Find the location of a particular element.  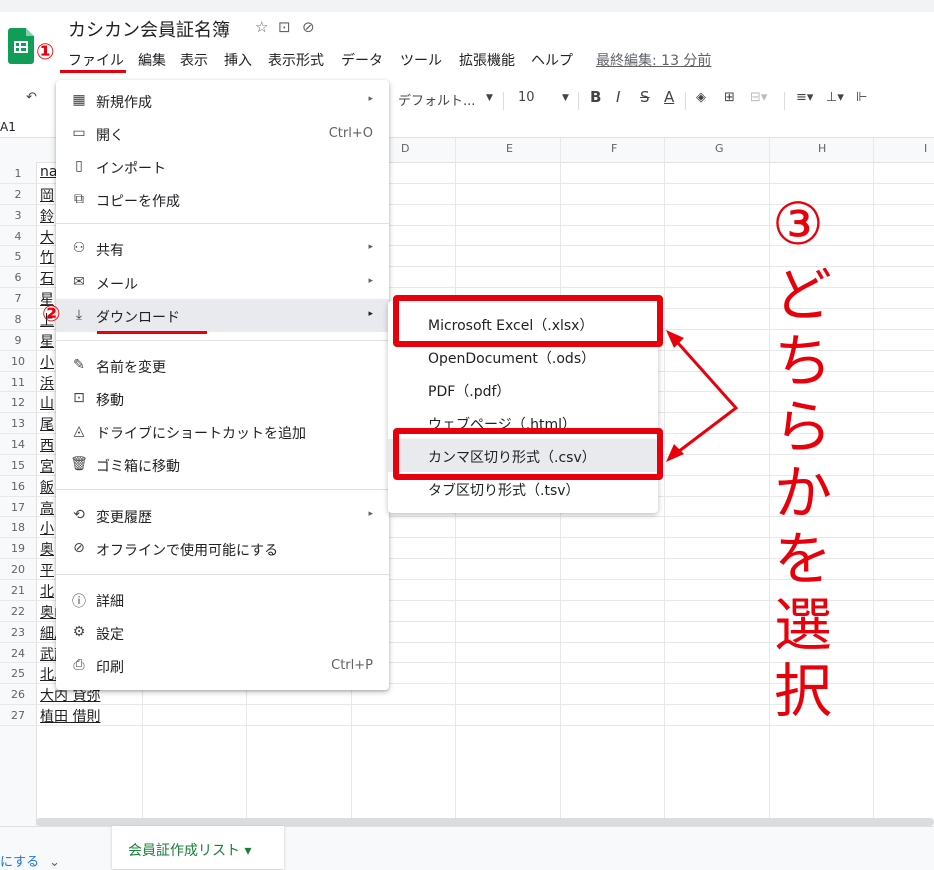

cell-column-b: 岡 is located at coordinates (47, 195).